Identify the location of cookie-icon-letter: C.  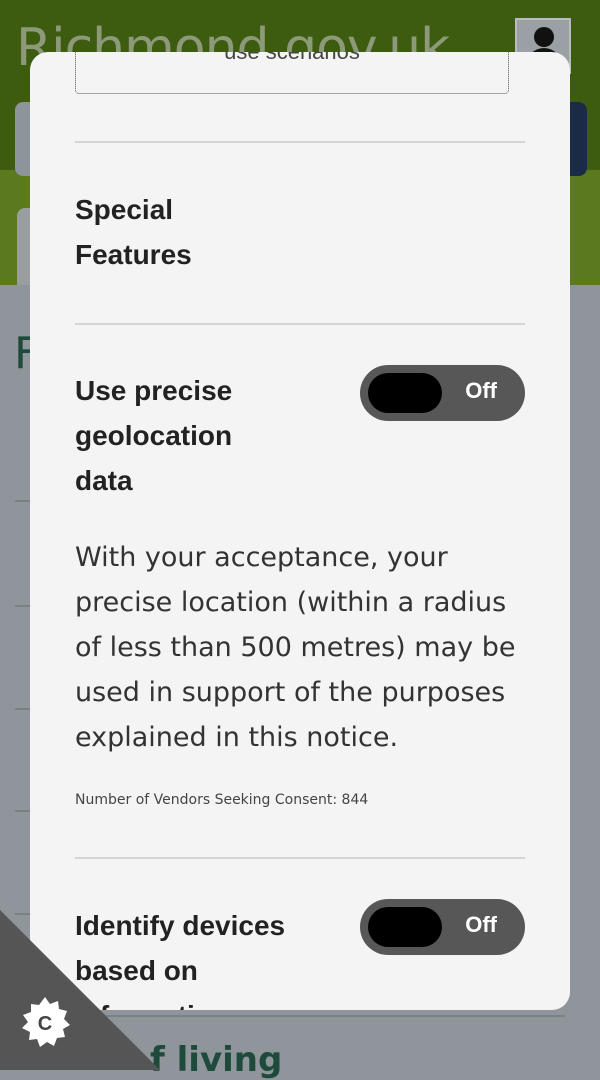
(45, 1024).